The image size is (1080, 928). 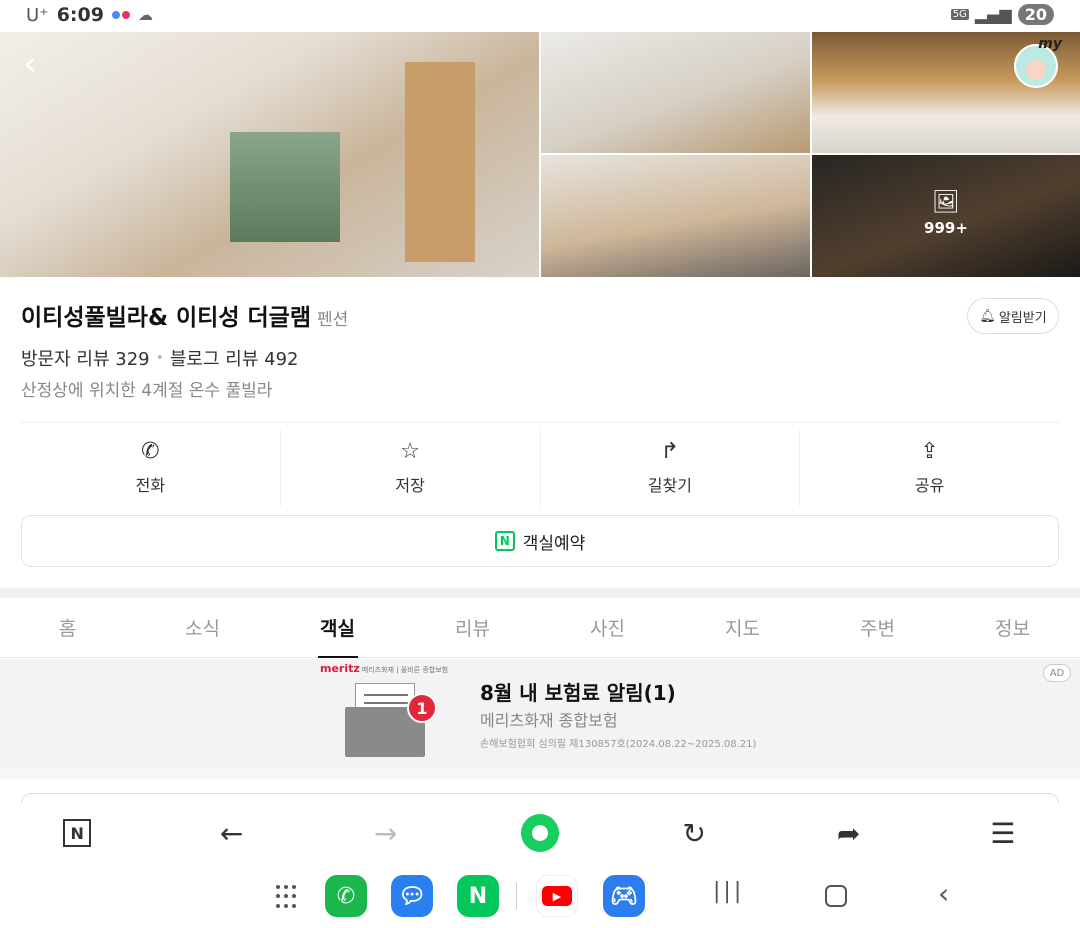 I want to click on share-button: ⇪ 공유, so click(x=929, y=468).